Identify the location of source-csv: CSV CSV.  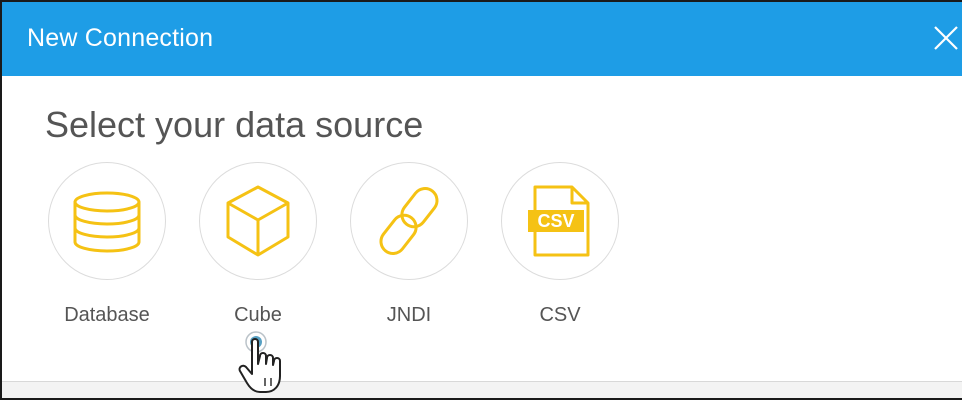
(560, 244).